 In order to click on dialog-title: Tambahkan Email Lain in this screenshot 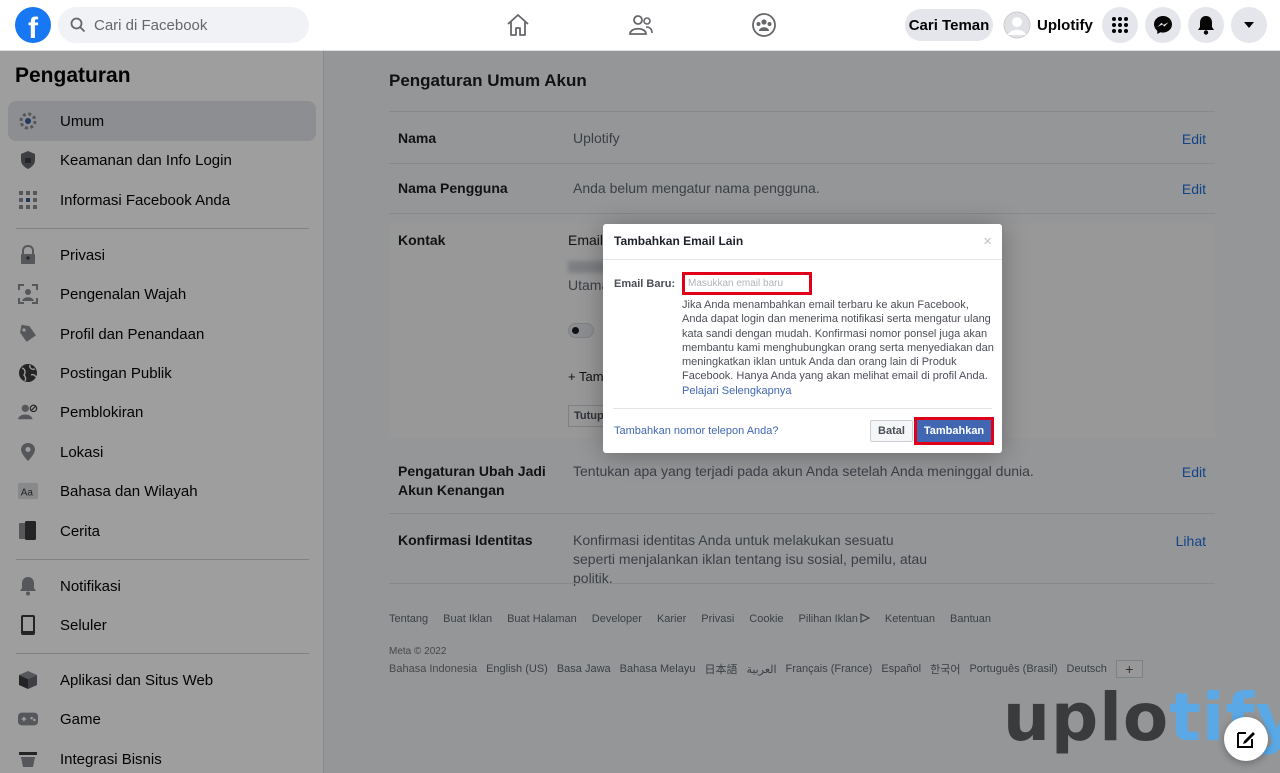, I will do `click(679, 241)`.